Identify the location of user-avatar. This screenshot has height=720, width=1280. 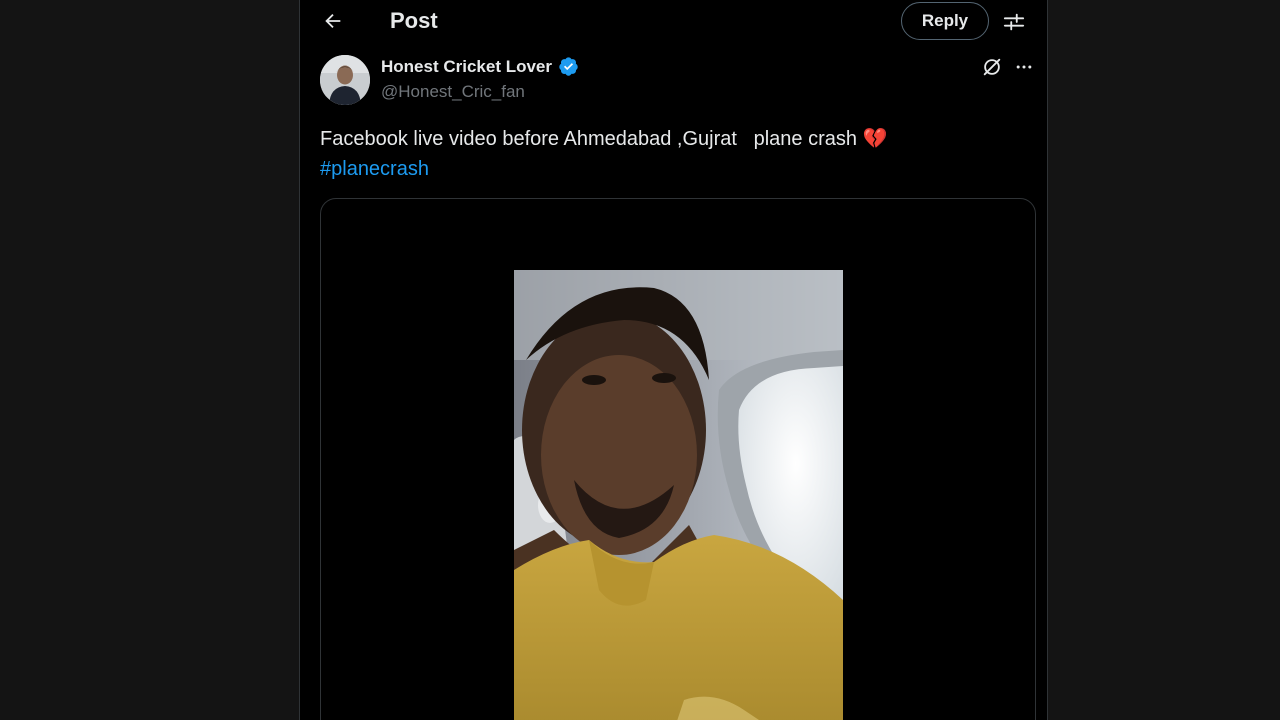
(345, 80).